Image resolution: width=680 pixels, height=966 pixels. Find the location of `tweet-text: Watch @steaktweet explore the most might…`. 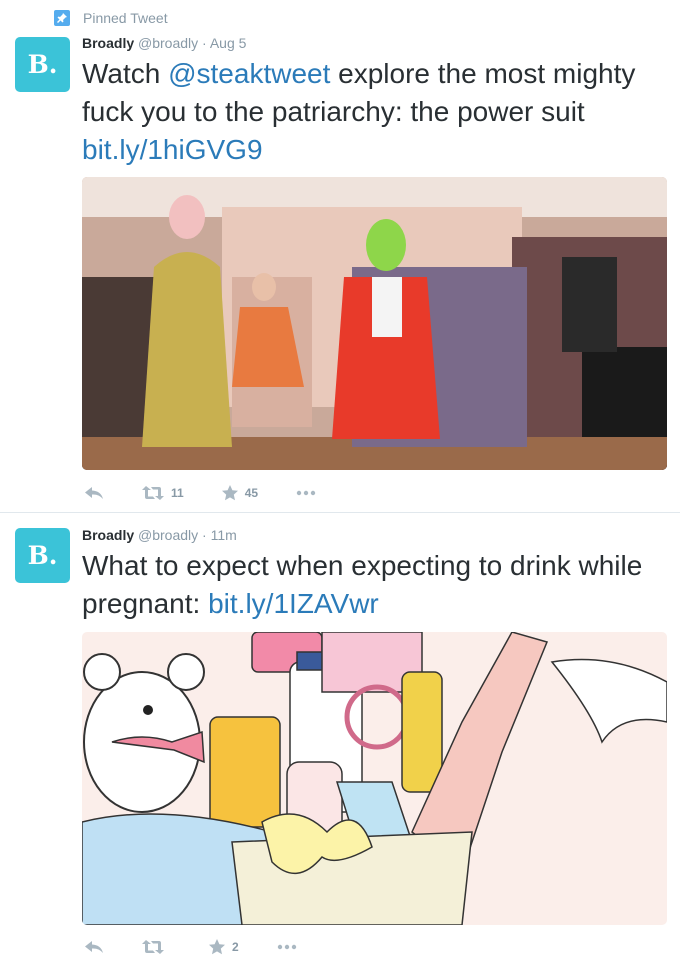

tweet-text: Watch @steaktweet explore the most might… is located at coordinates (374, 112).